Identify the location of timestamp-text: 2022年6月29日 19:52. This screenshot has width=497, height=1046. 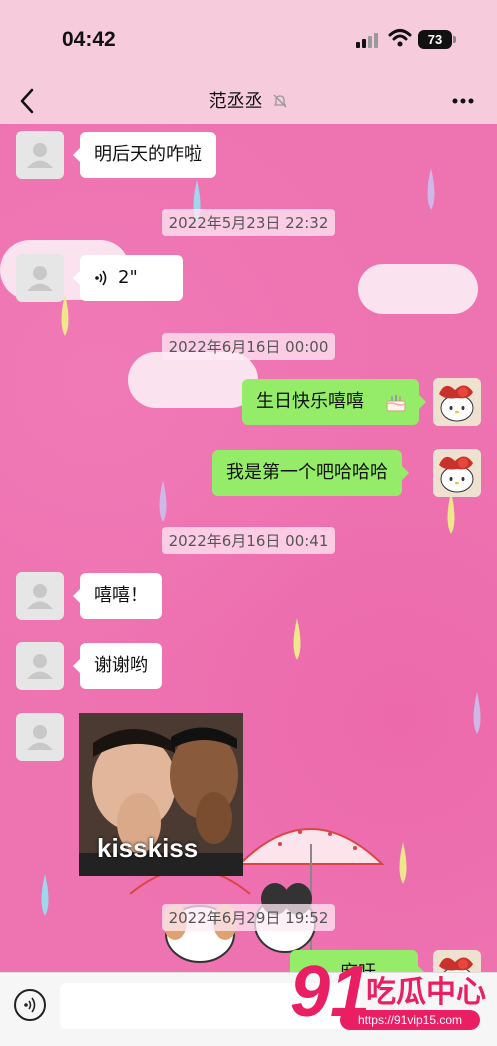
(248, 917).